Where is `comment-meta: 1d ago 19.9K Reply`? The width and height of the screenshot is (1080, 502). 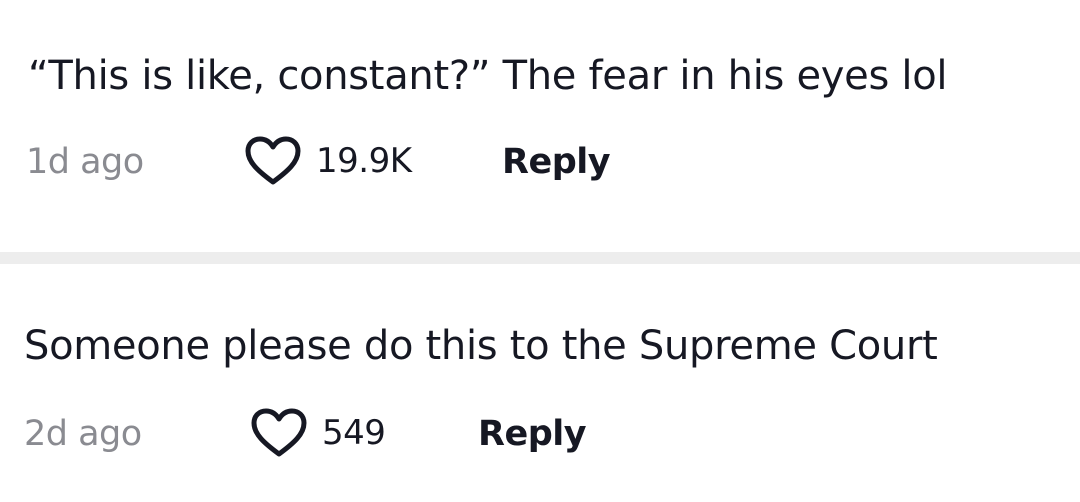 comment-meta: 1d ago 19.9K Reply is located at coordinates (540, 161).